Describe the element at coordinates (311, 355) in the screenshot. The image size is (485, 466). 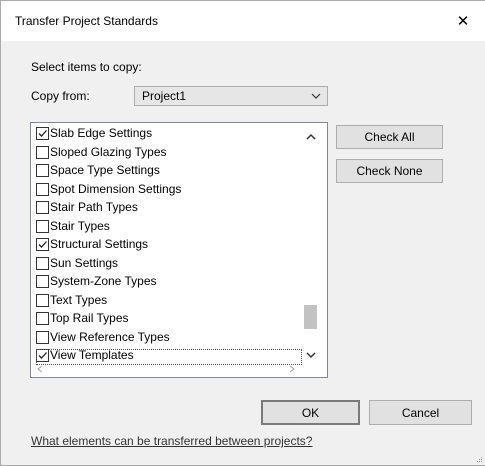
I see `scroll-down-icon` at that location.